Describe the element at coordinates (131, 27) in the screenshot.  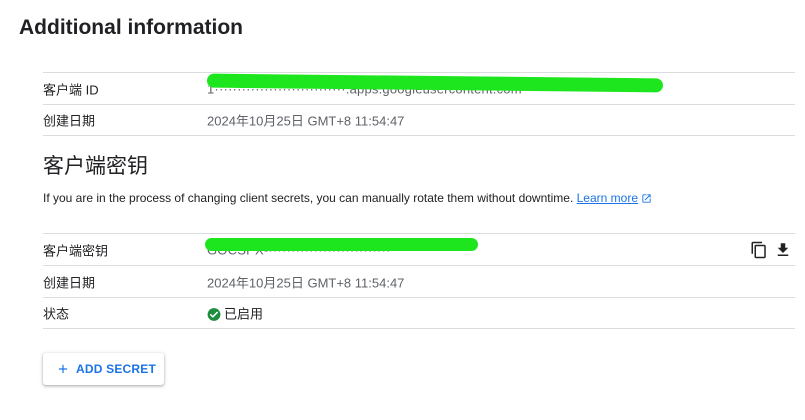
I see `page-title: Additional information` at that location.